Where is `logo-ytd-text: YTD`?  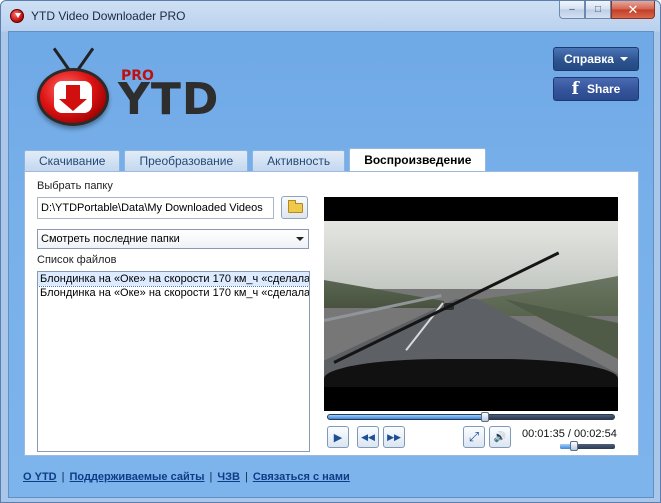
logo-ytd-text: YTD is located at coordinates (169, 99).